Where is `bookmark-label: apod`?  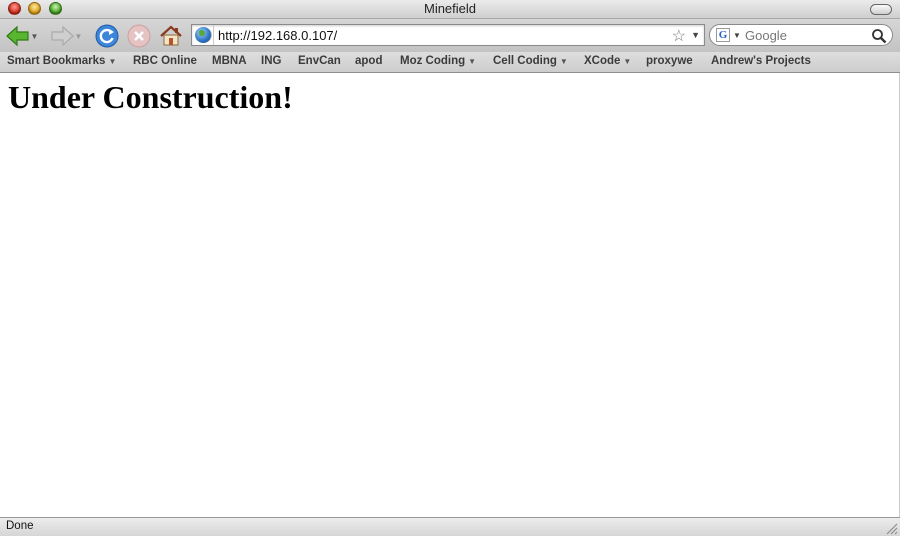 bookmark-label: apod is located at coordinates (369, 61).